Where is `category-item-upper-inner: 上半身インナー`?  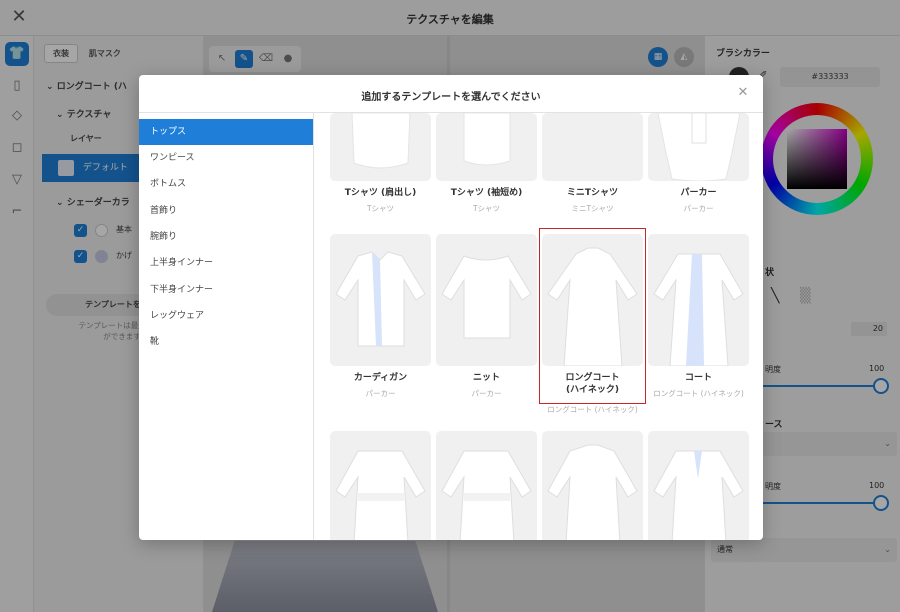
category-item-upper-inner: 上半身インナー is located at coordinates (226, 263).